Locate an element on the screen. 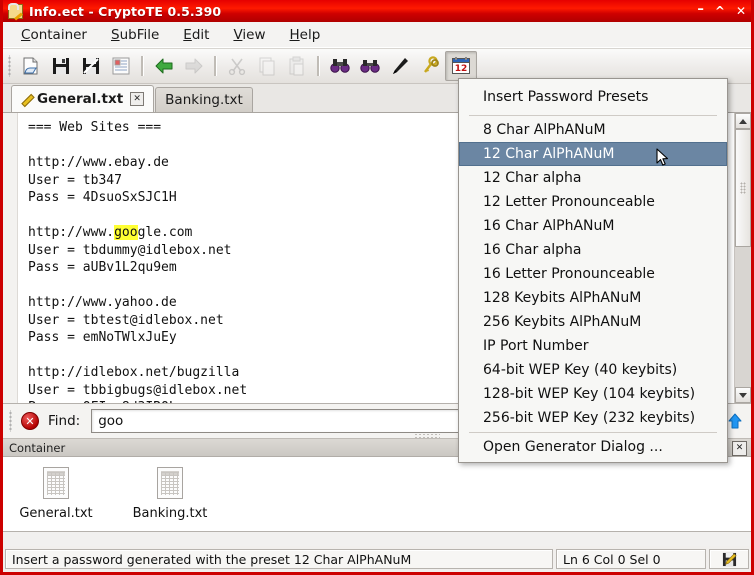 This screenshot has height=575, width=754. container-properties-button is located at coordinates (121, 66).